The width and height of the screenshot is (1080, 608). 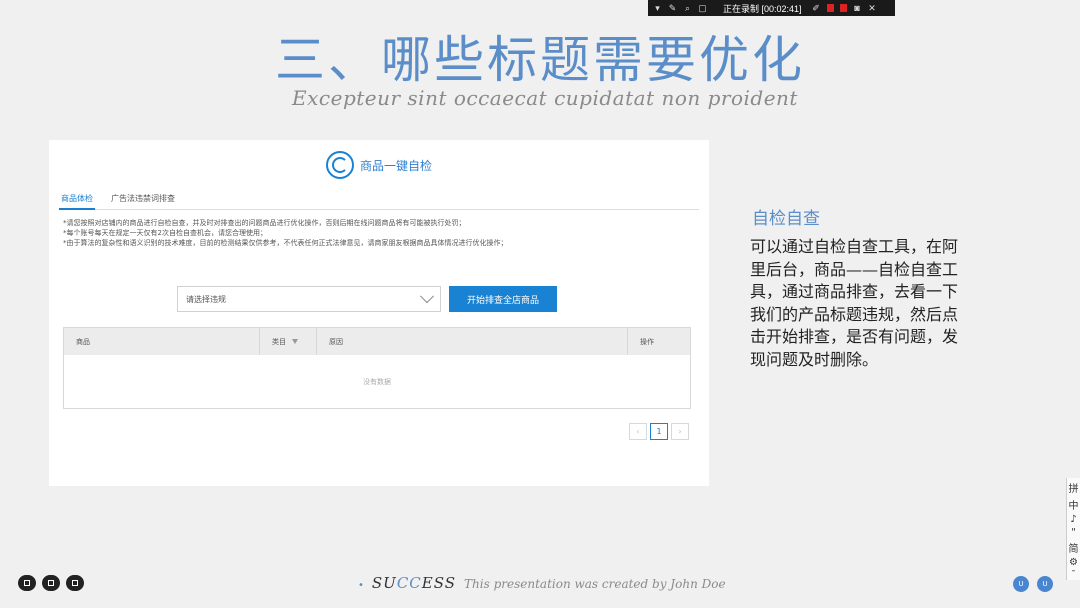 I want to click on page-1-button: 1, so click(x=659, y=431).